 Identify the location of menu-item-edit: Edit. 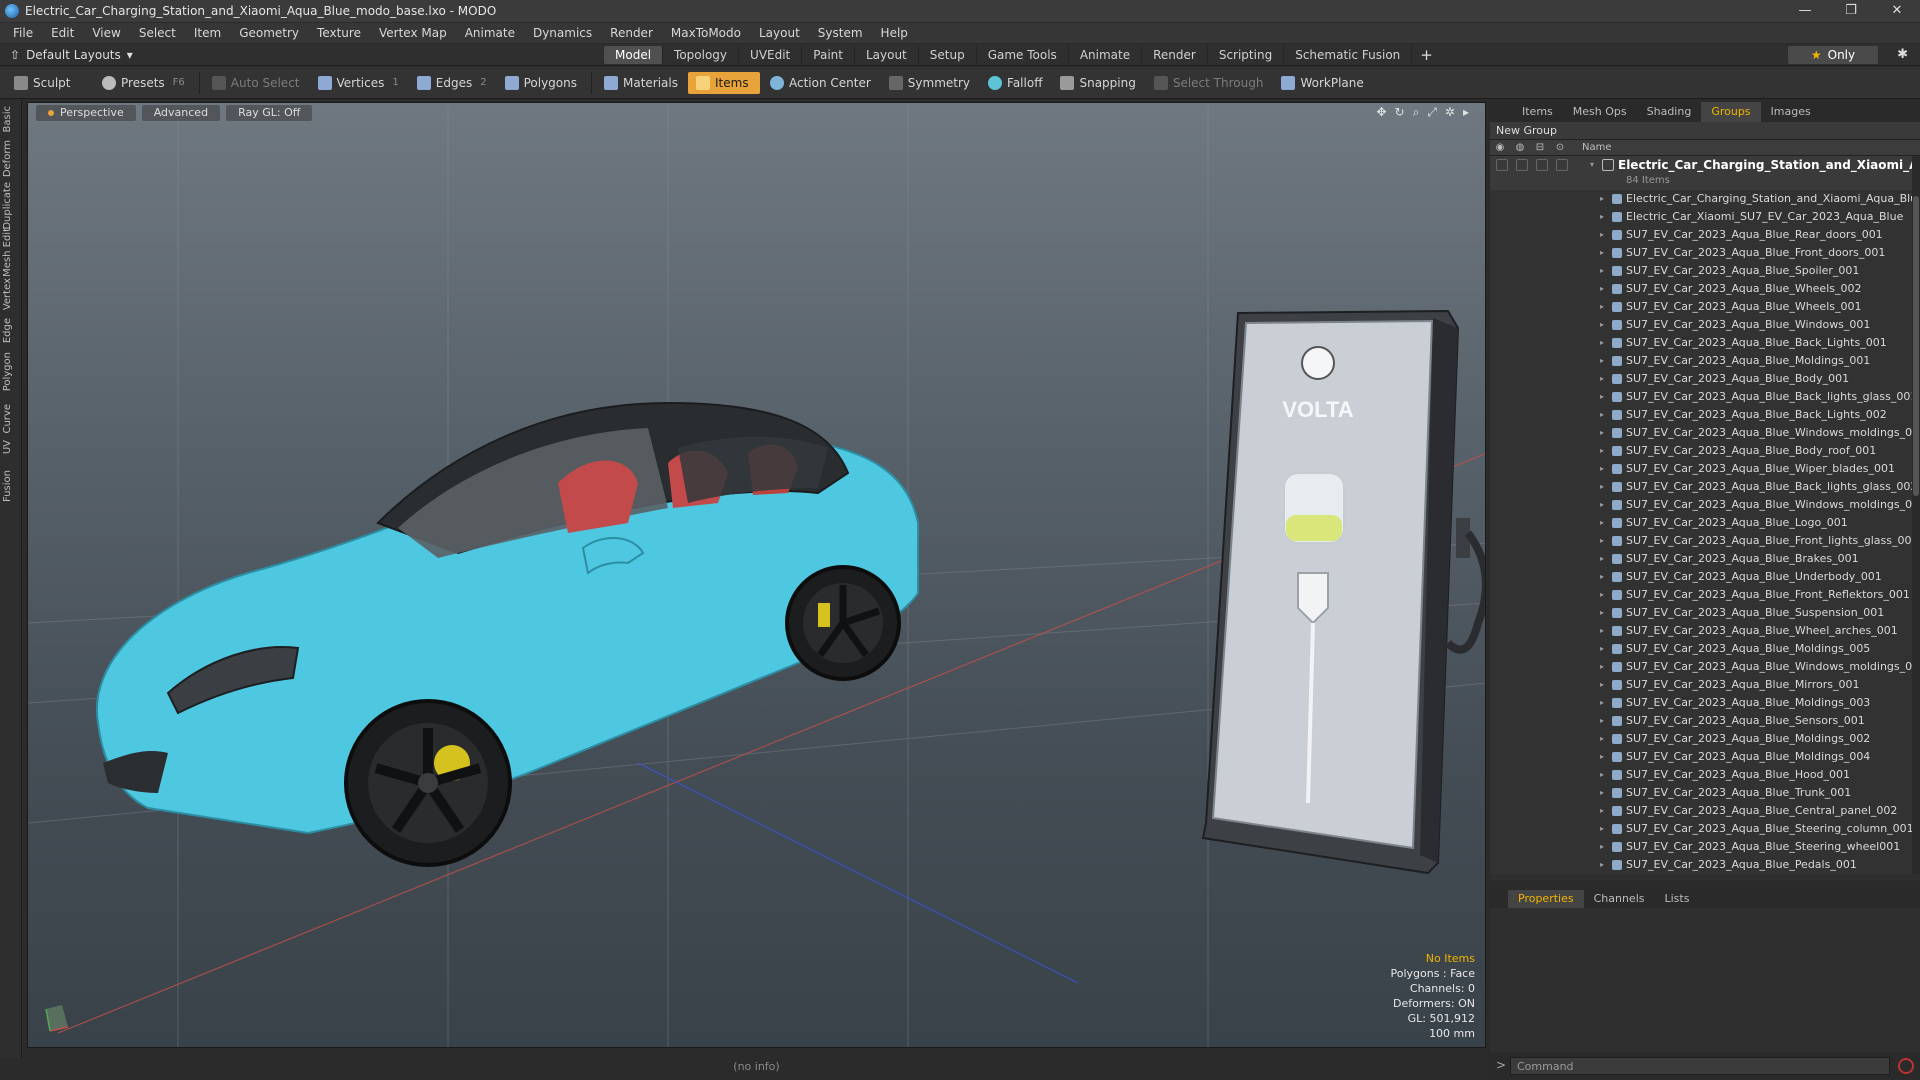
(62, 33).